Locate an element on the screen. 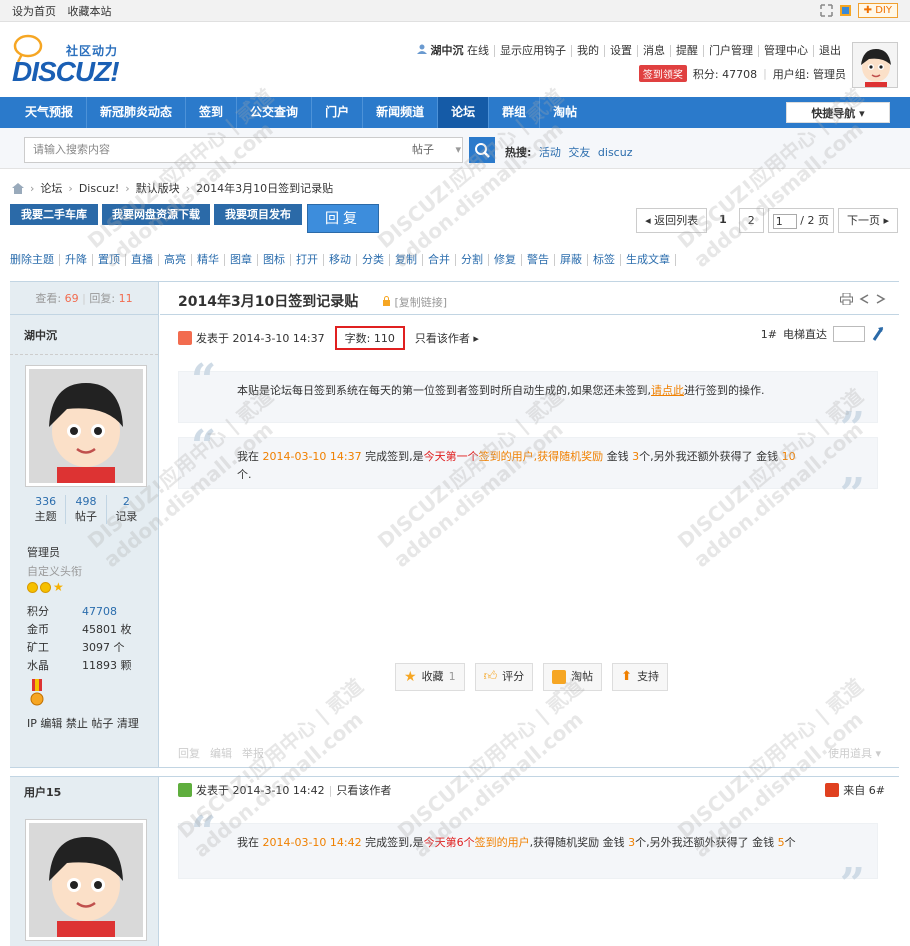 The width and height of the screenshot is (910, 946). reply-button: 回复 is located at coordinates (343, 218).